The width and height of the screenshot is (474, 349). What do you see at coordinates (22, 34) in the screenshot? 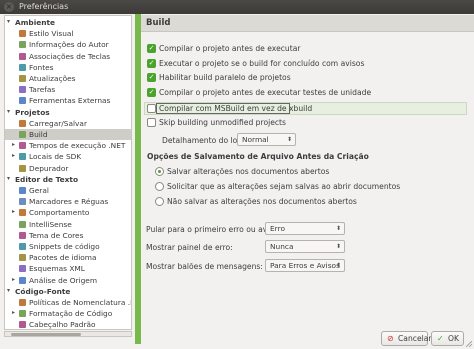
I see `visual-style-icon` at bounding box center [22, 34].